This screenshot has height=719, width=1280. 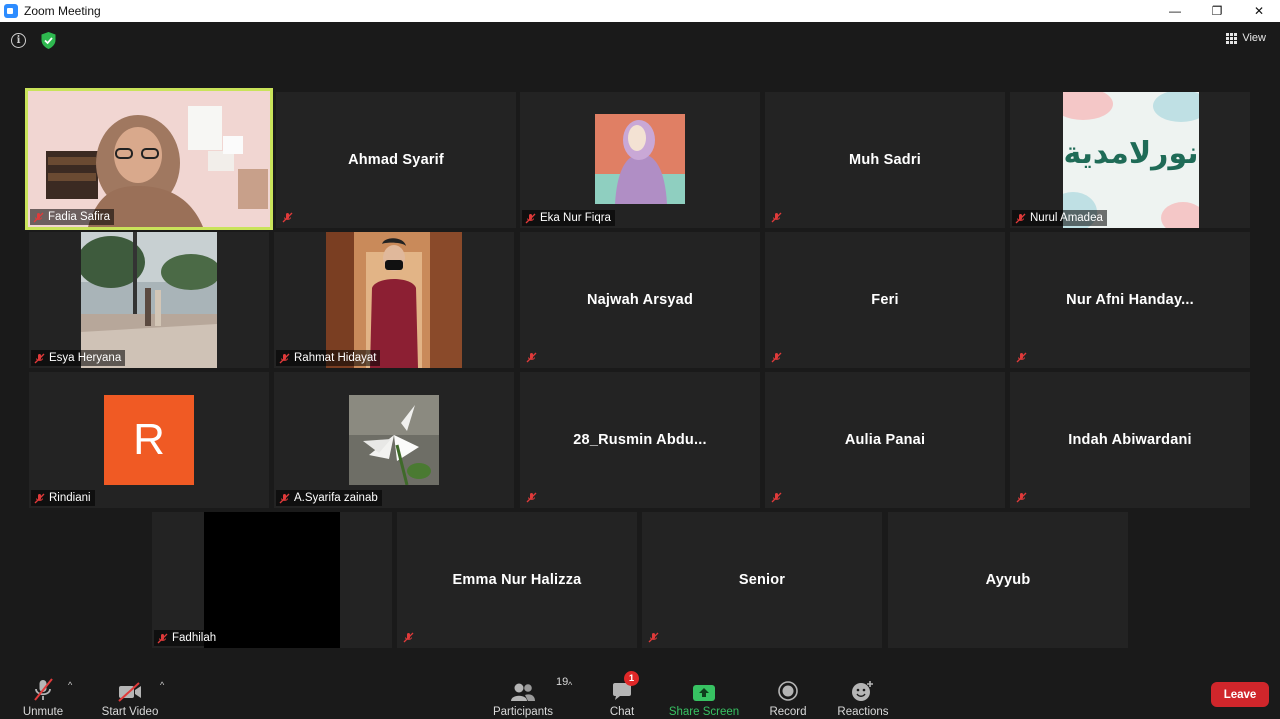 I want to click on participant-name: Muh Sadri, so click(x=885, y=160).